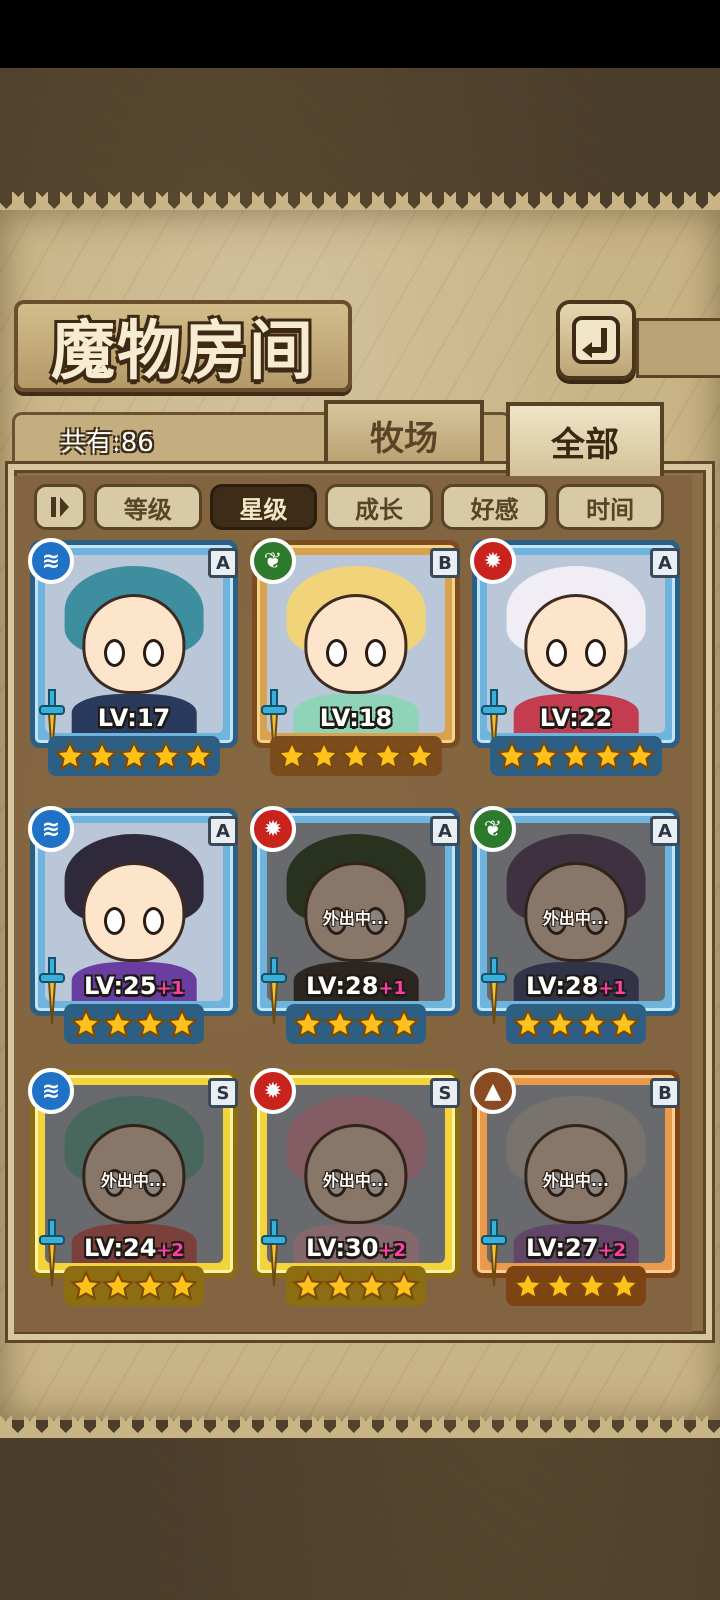 This screenshot has width=720, height=1600. What do you see at coordinates (562, 1248) in the screenshot?
I see `level-text: LV:27` at bounding box center [562, 1248].